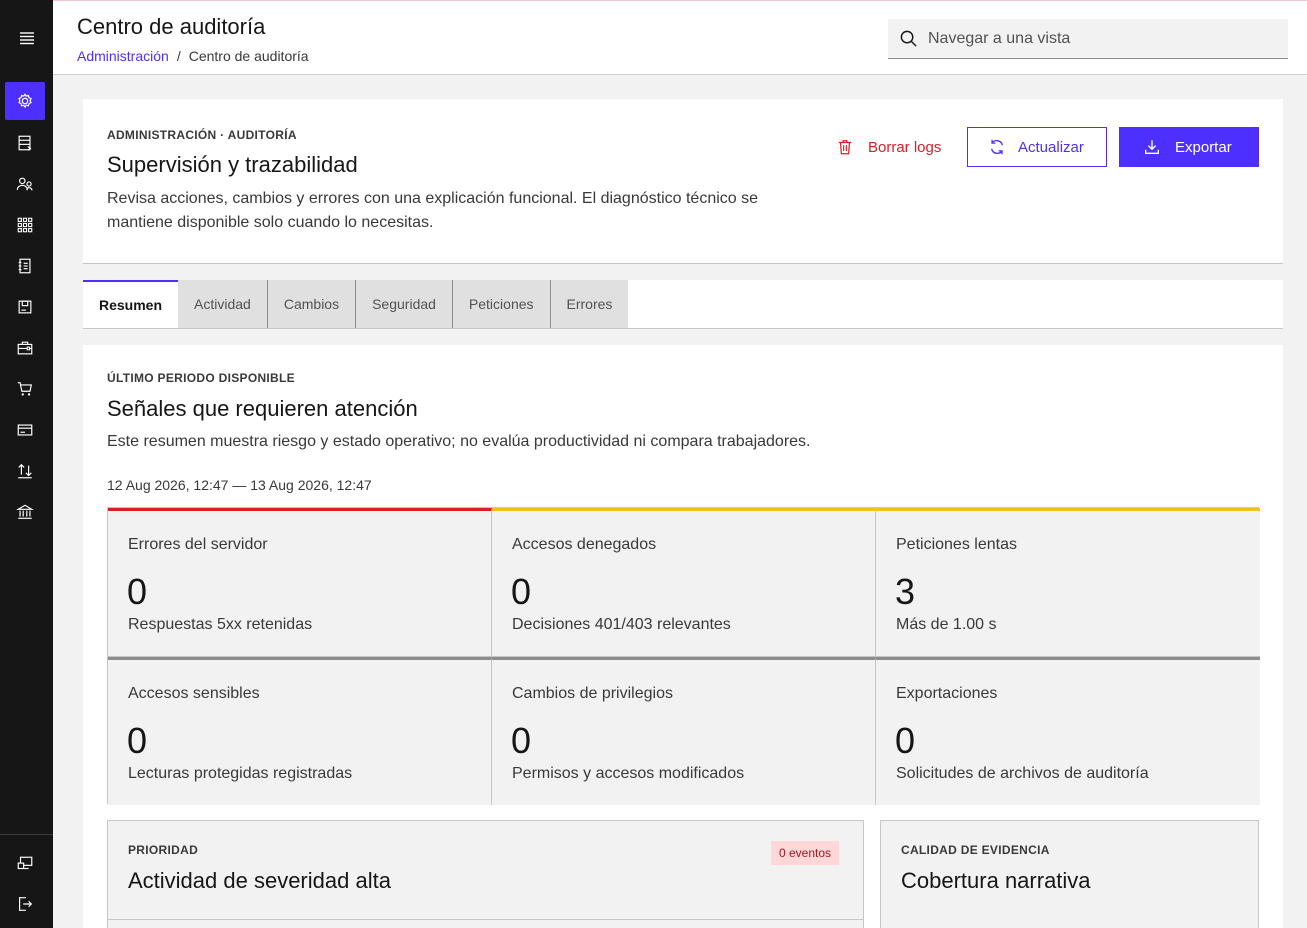  I want to click on tab-cambios: Cambios, so click(312, 304).